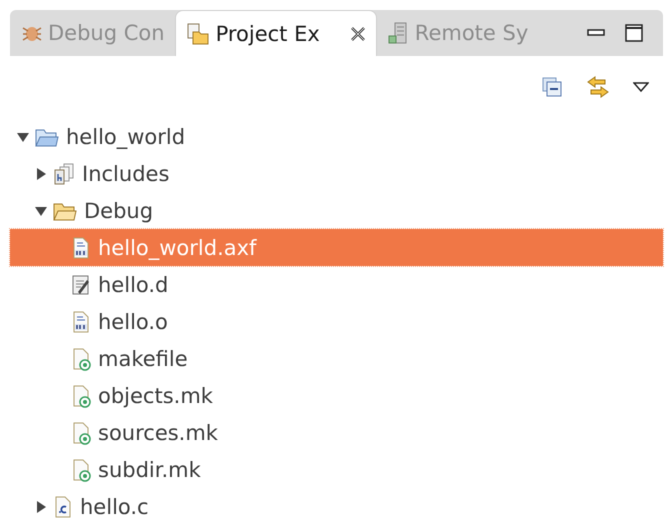 Image resolution: width=669 pixels, height=527 pixels. What do you see at coordinates (336, 432) in the screenshot?
I see `tree-item: sources.mk` at bounding box center [336, 432].